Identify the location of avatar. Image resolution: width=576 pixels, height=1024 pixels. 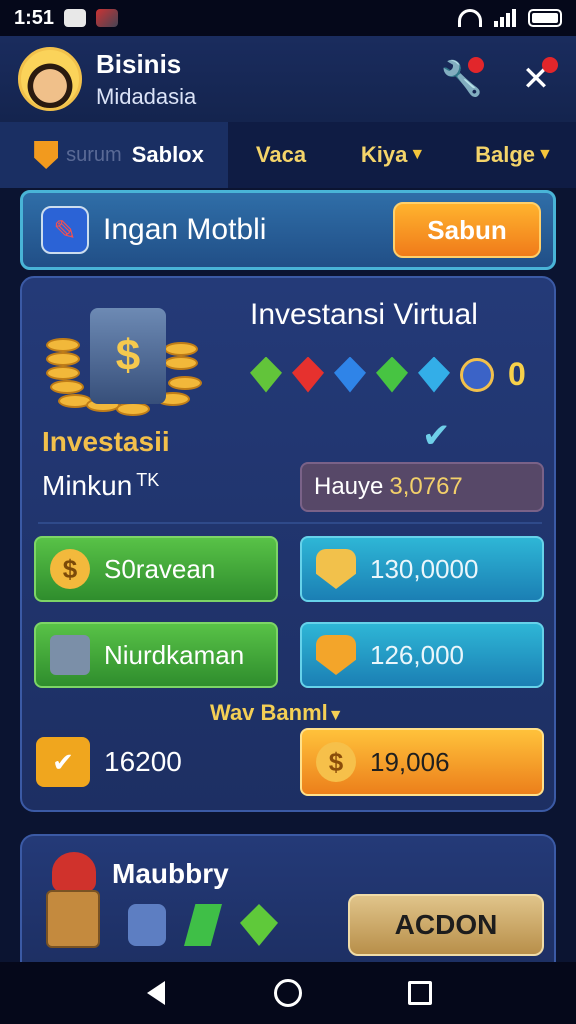
(50, 79).